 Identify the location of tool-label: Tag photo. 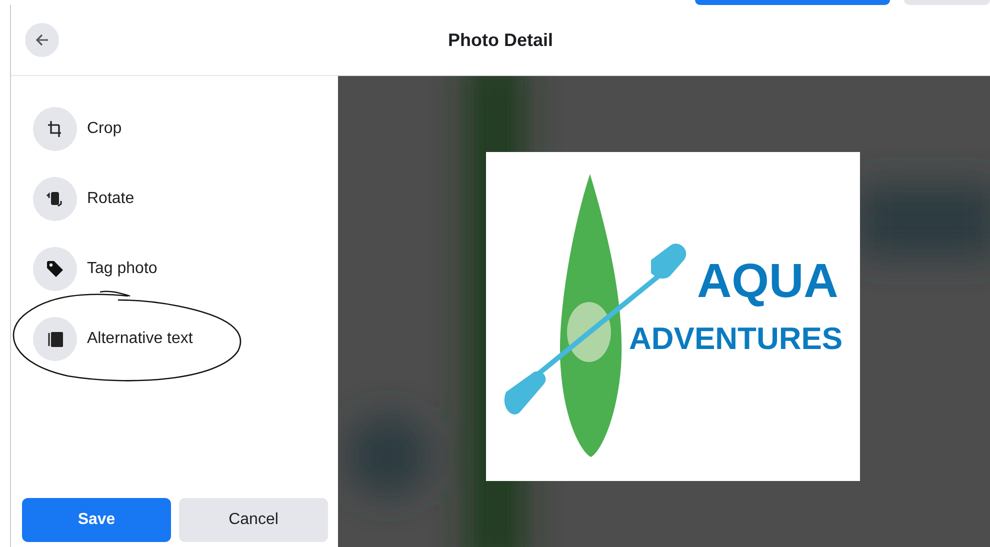
(122, 269).